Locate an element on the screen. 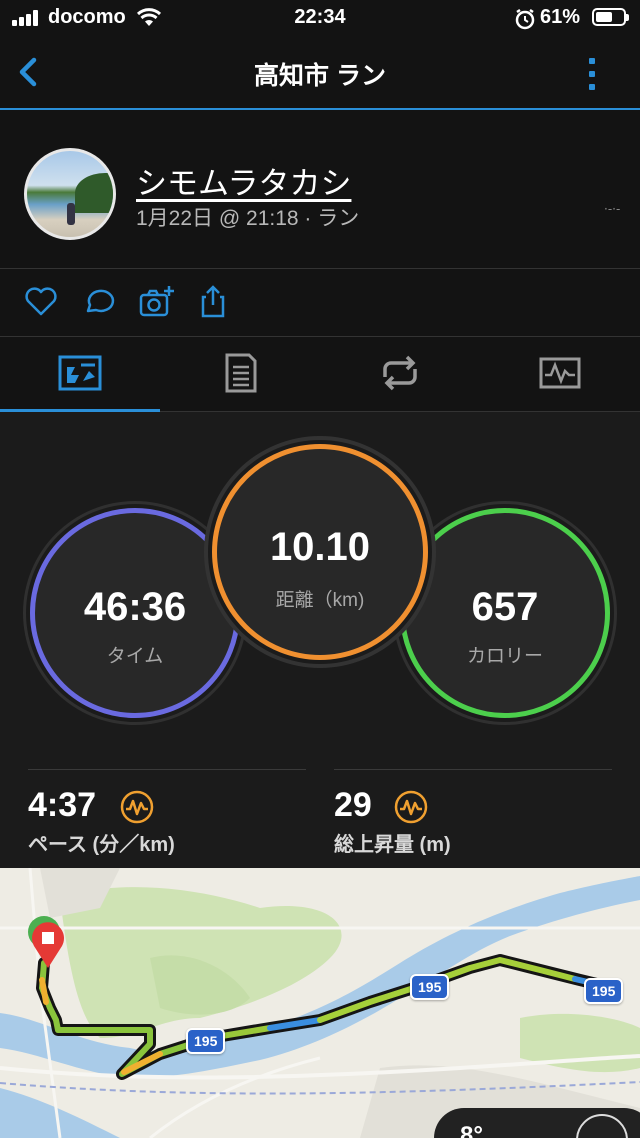 Image resolution: width=640 pixels, height=1138 pixels. faint-mark: ·-·- is located at coordinates (612, 209).